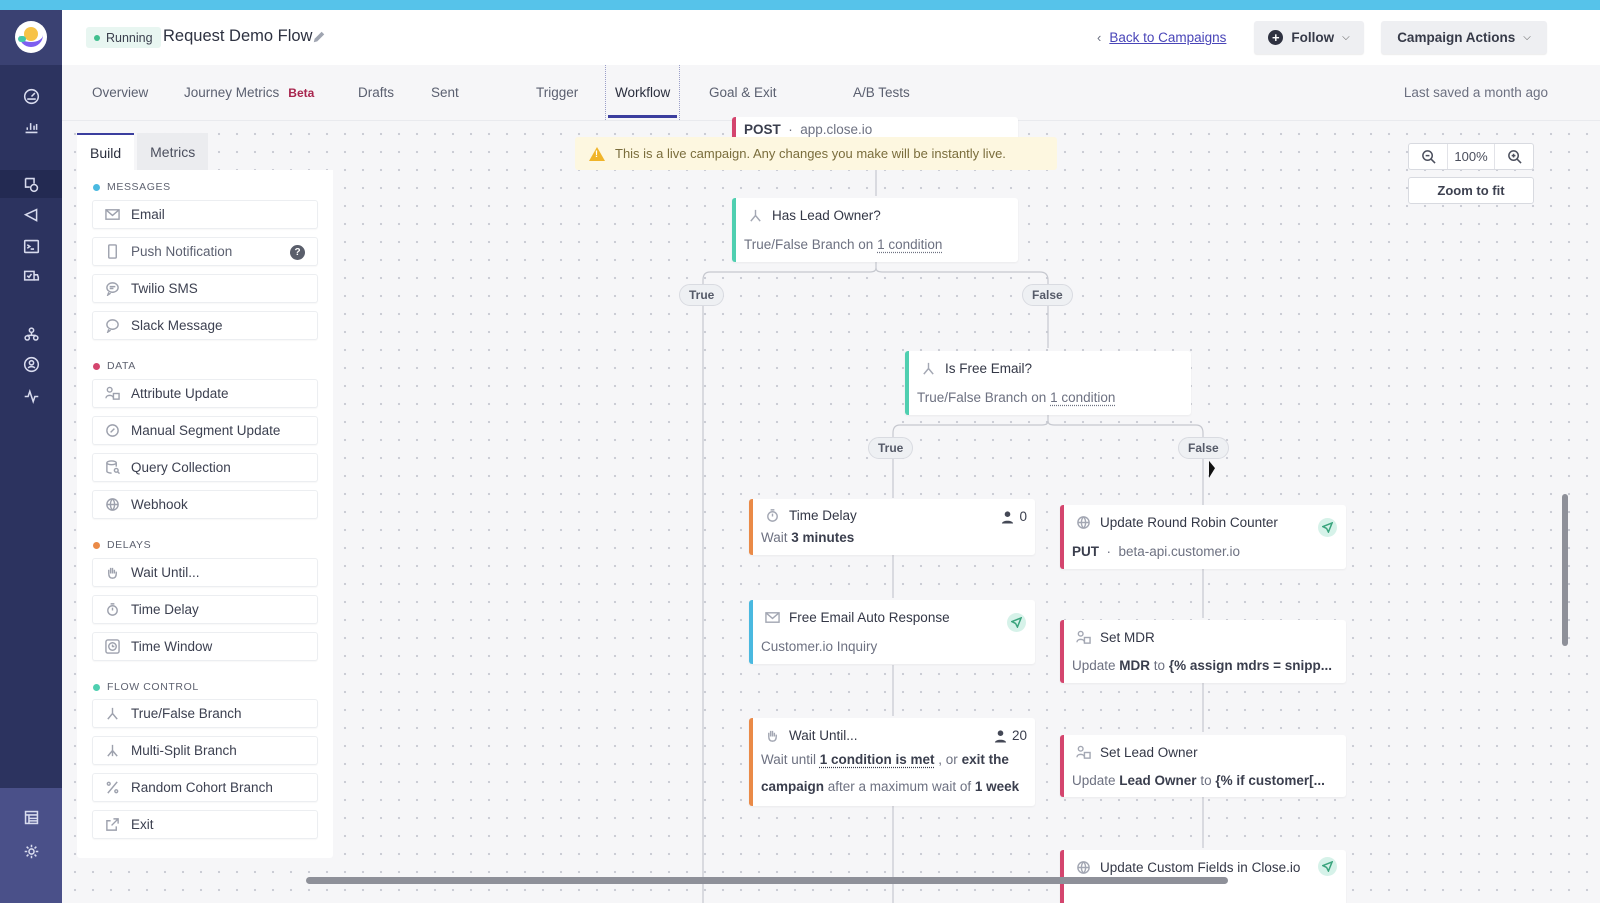  I want to click on palette-item-slack-message: Slack Message, so click(205, 325).